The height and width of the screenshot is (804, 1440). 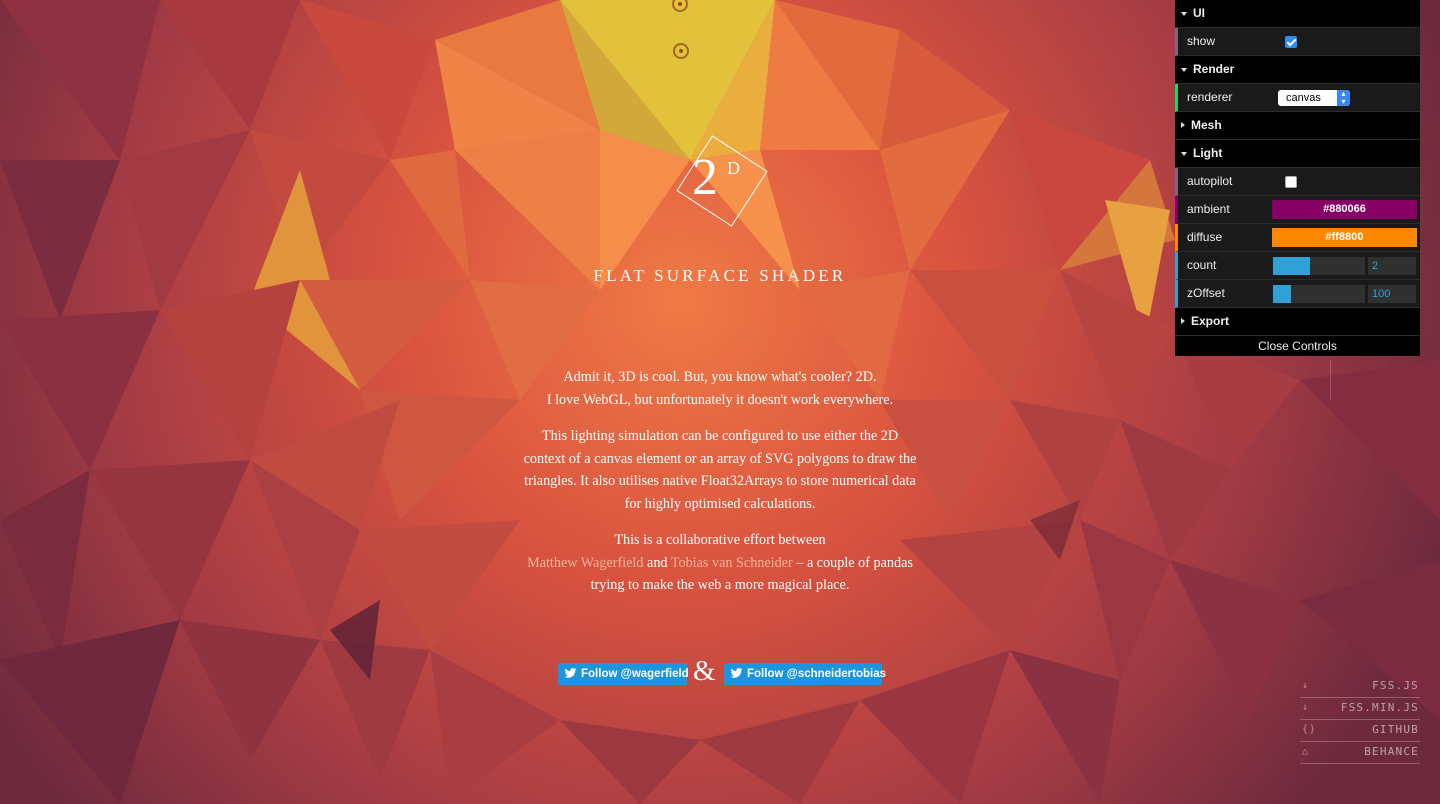 I want to click on renderer-select: canvas ▴ ▾, so click(x=1314, y=98).